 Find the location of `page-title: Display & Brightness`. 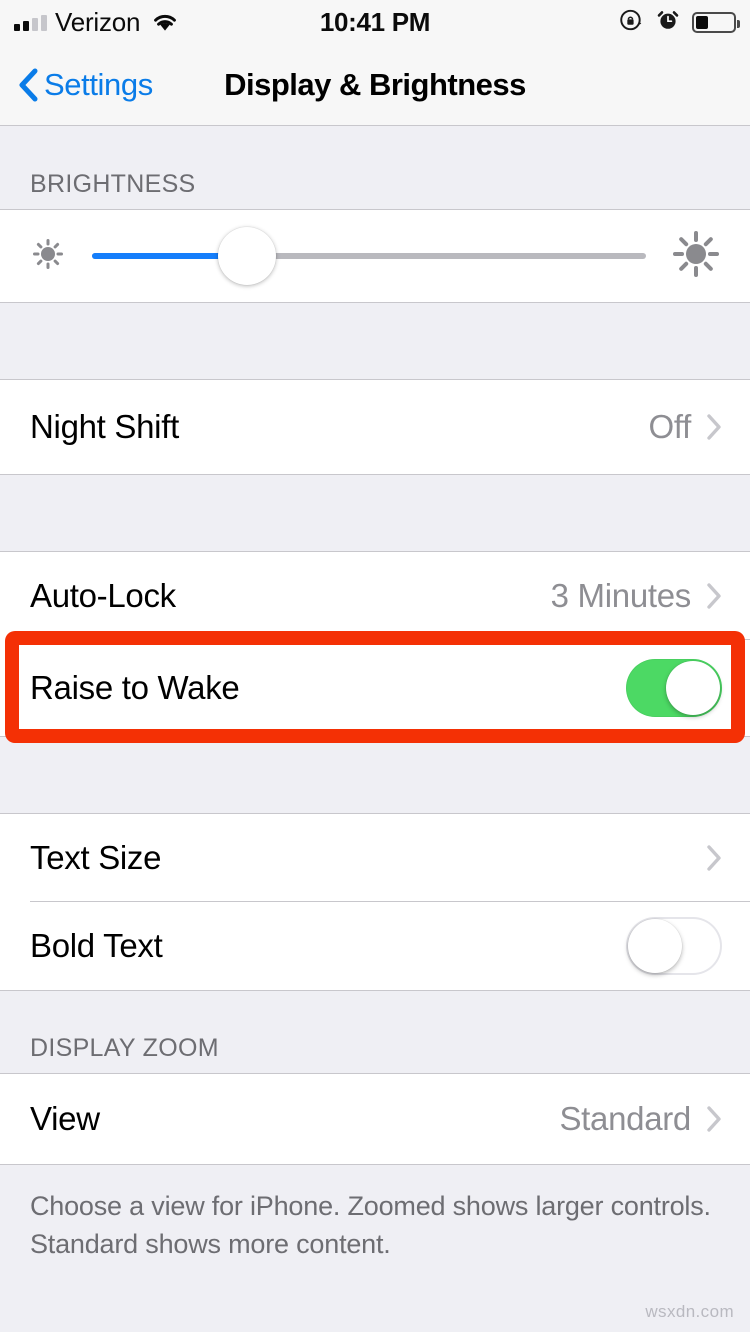

page-title: Display & Brightness is located at coordinates (375, 84).